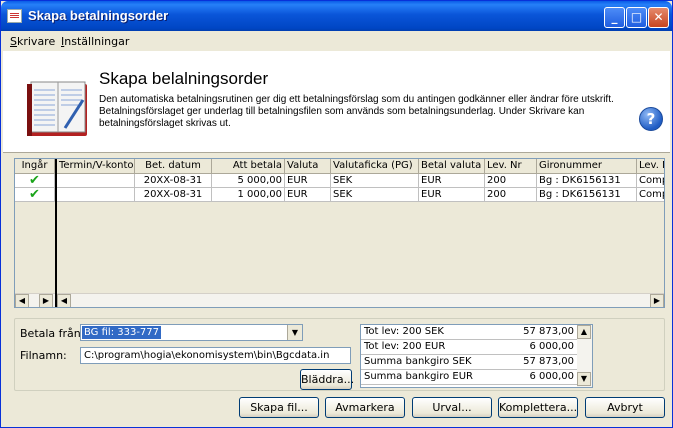 The width and height of the screenshot is (673, 428). Describe the element at coordinates (35, 166) in the screenshot. I see `column-header-ingar: Ingår` at that location.